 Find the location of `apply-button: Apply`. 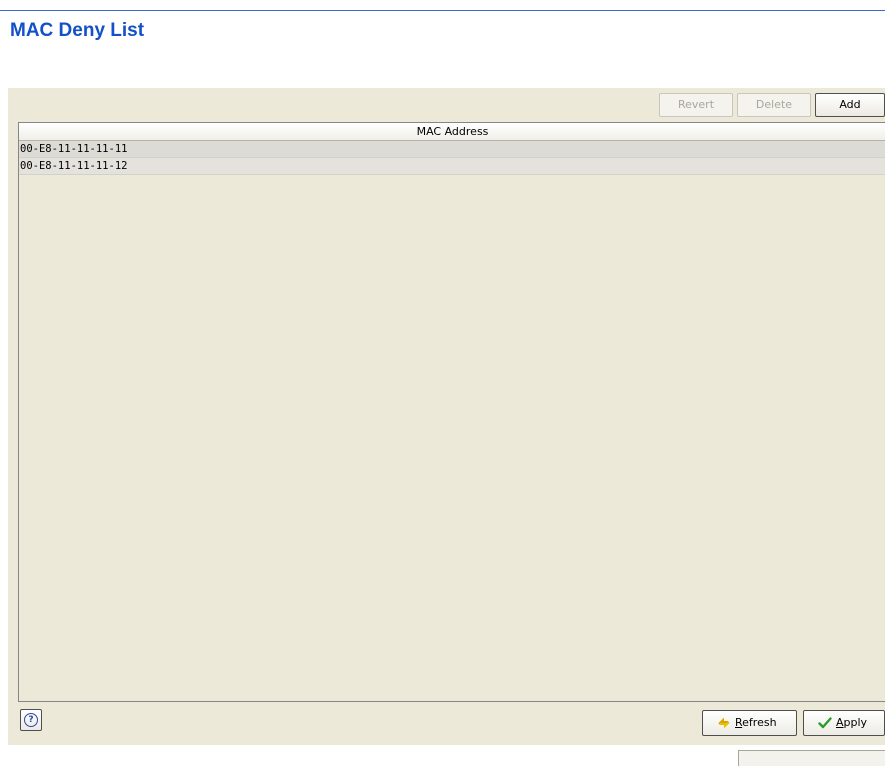

apply-button: Apply is located at coordinates (844, 723).